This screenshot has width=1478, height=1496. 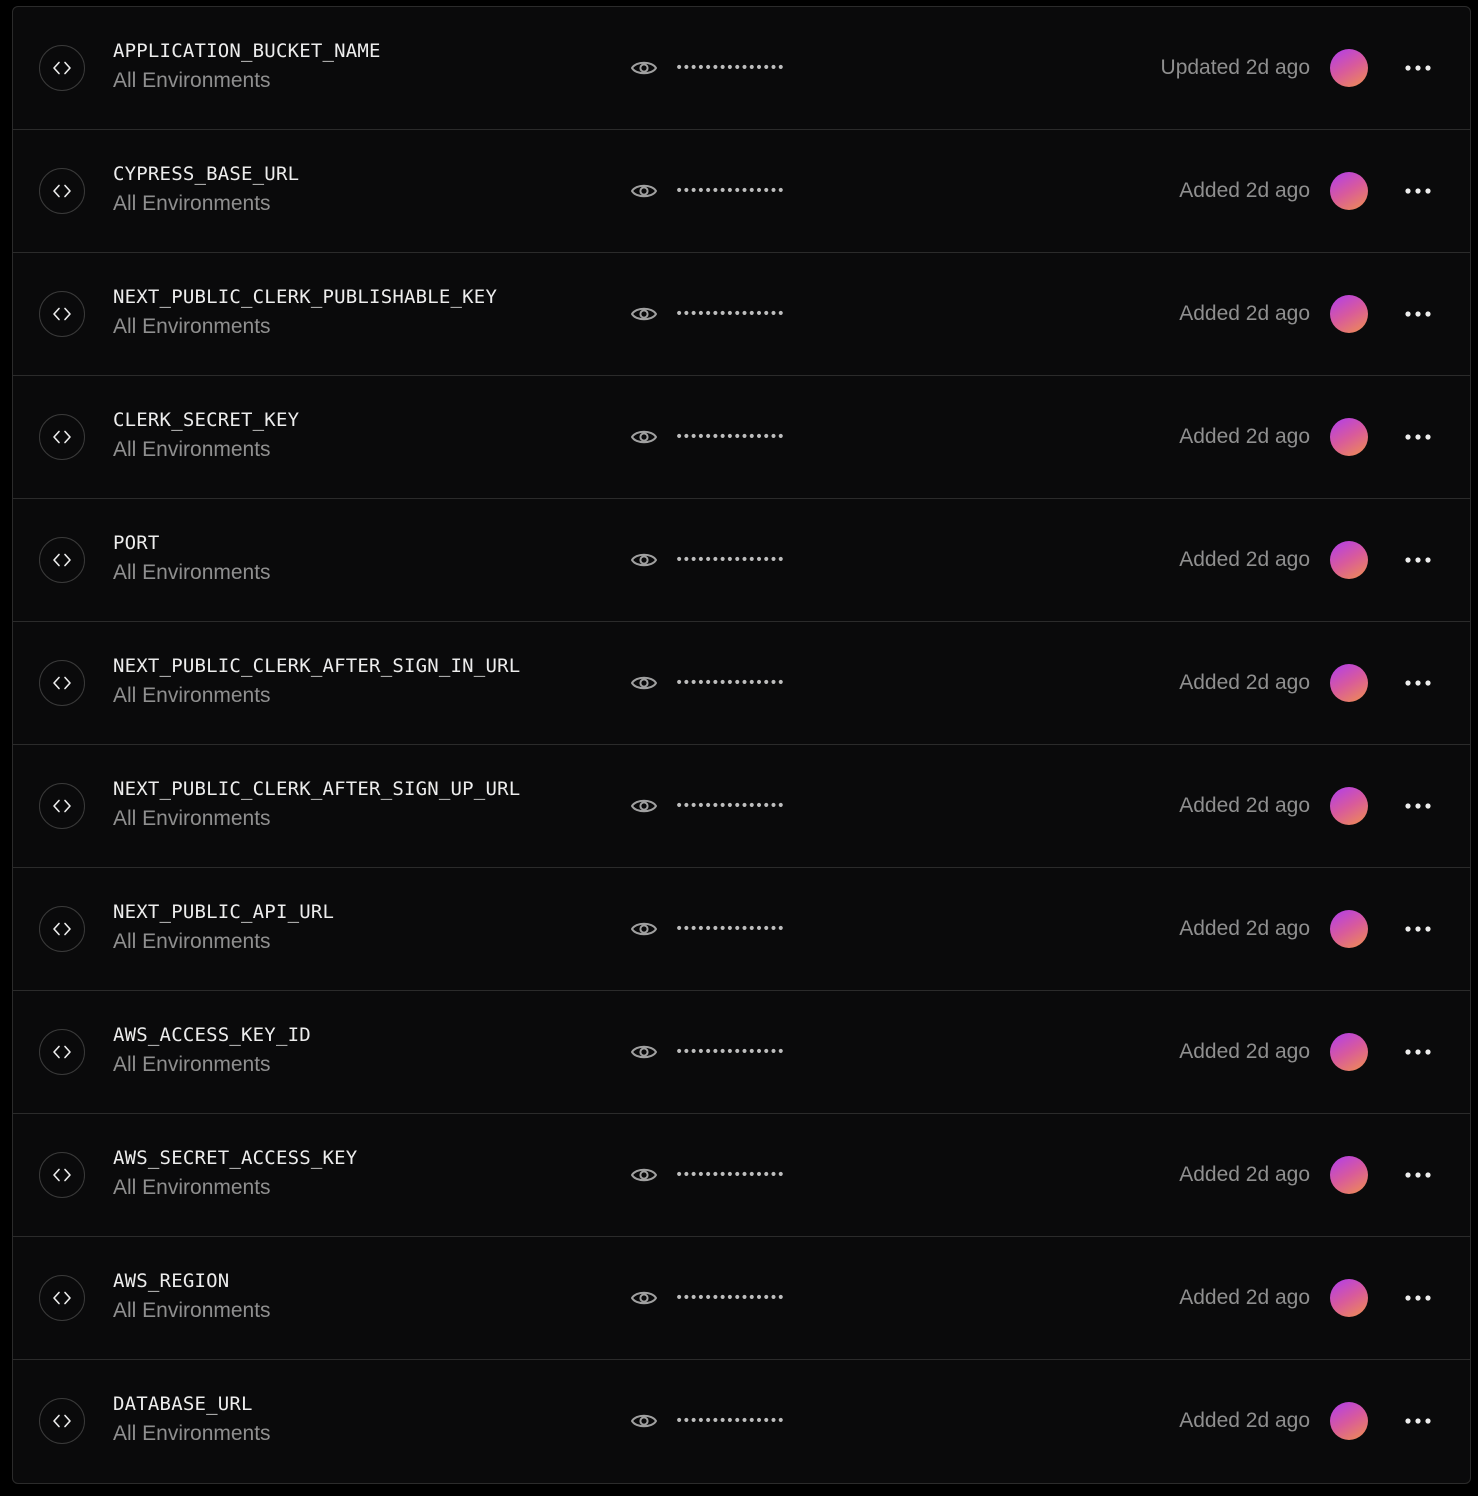 I want to click on variable-name: PORT, so click(x=136, y=543).